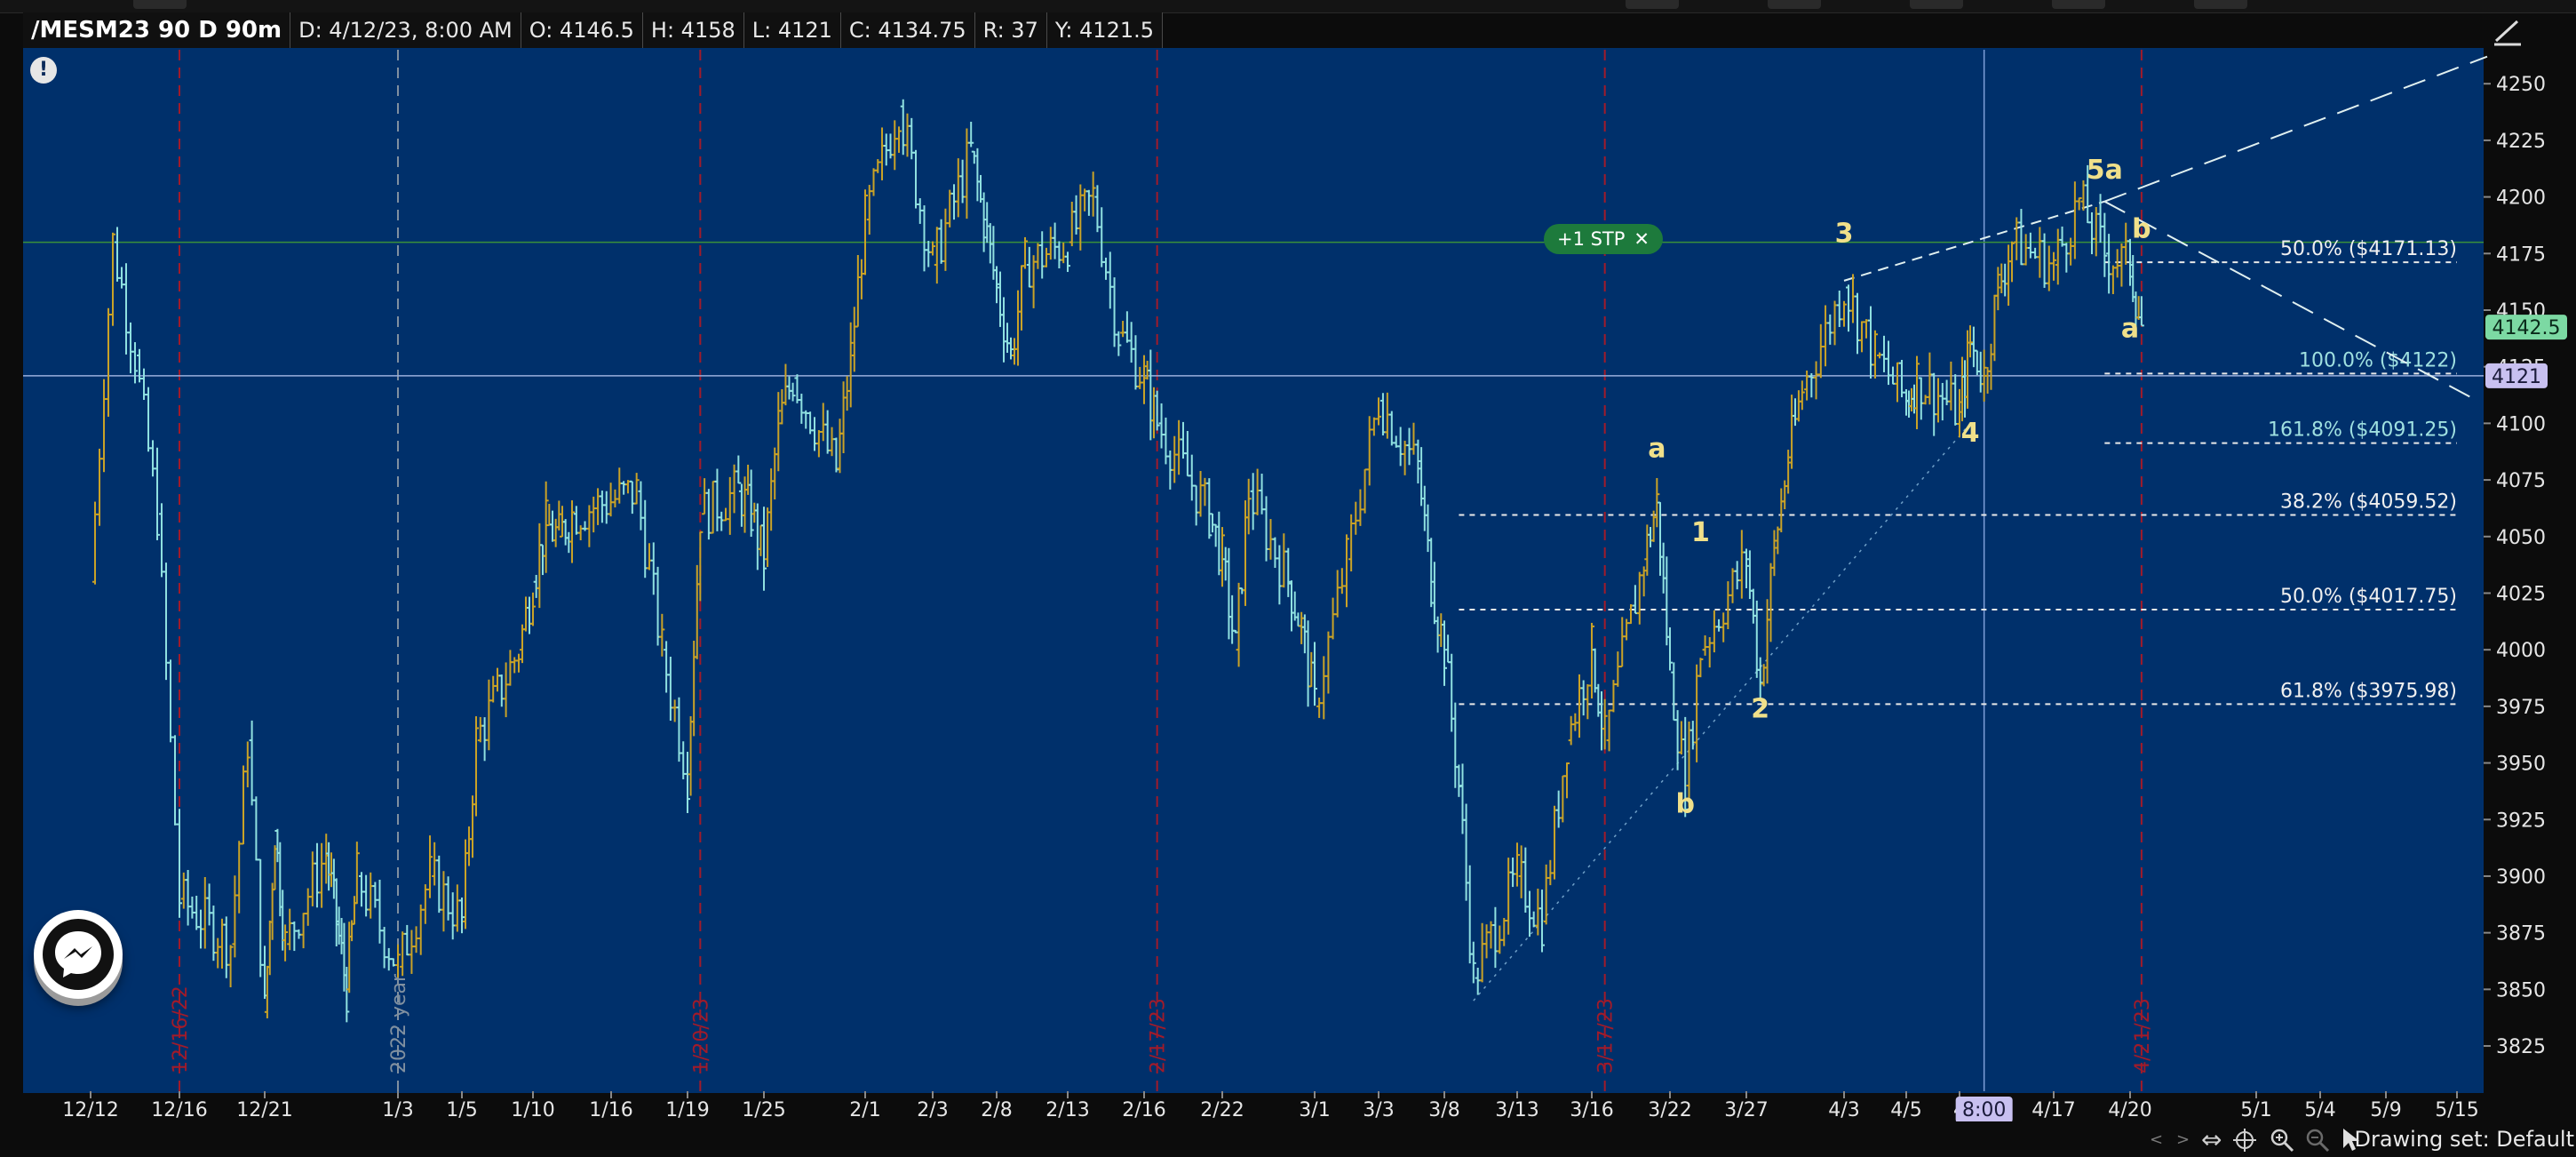 The height and width of the screenshot is (1157, 2576). I want to click on x-tick-label: 1/10, so click(532, 1110).